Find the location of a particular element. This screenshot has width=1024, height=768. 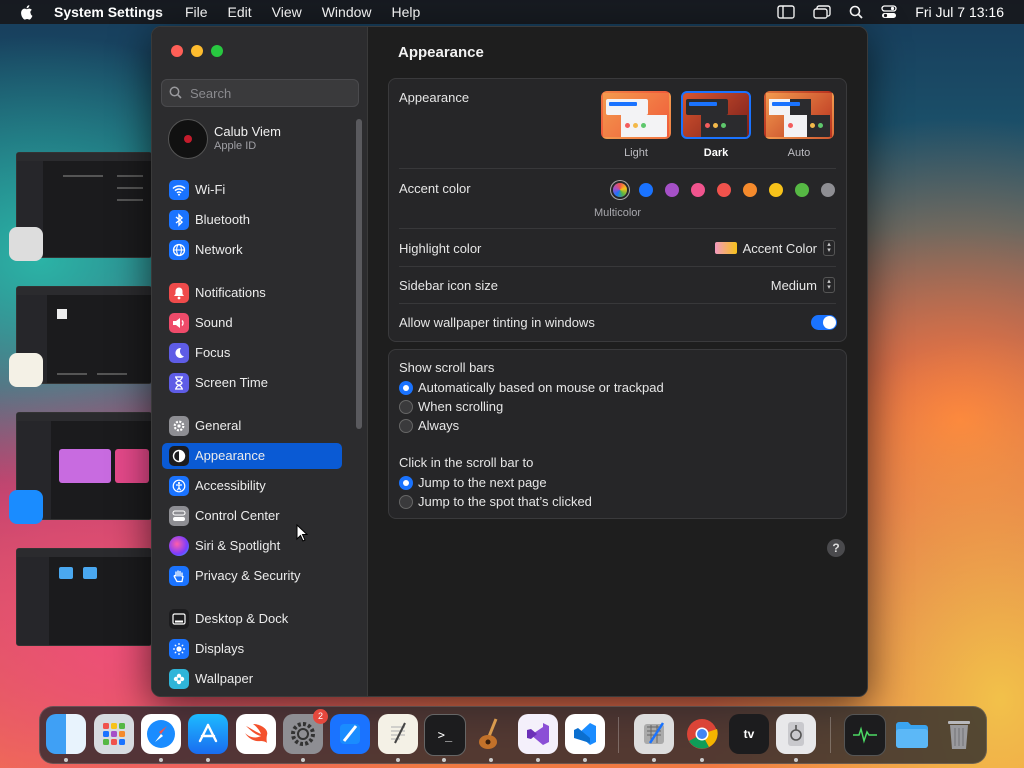

sidebar-item-network: Network is located at coordinates (252, 250).